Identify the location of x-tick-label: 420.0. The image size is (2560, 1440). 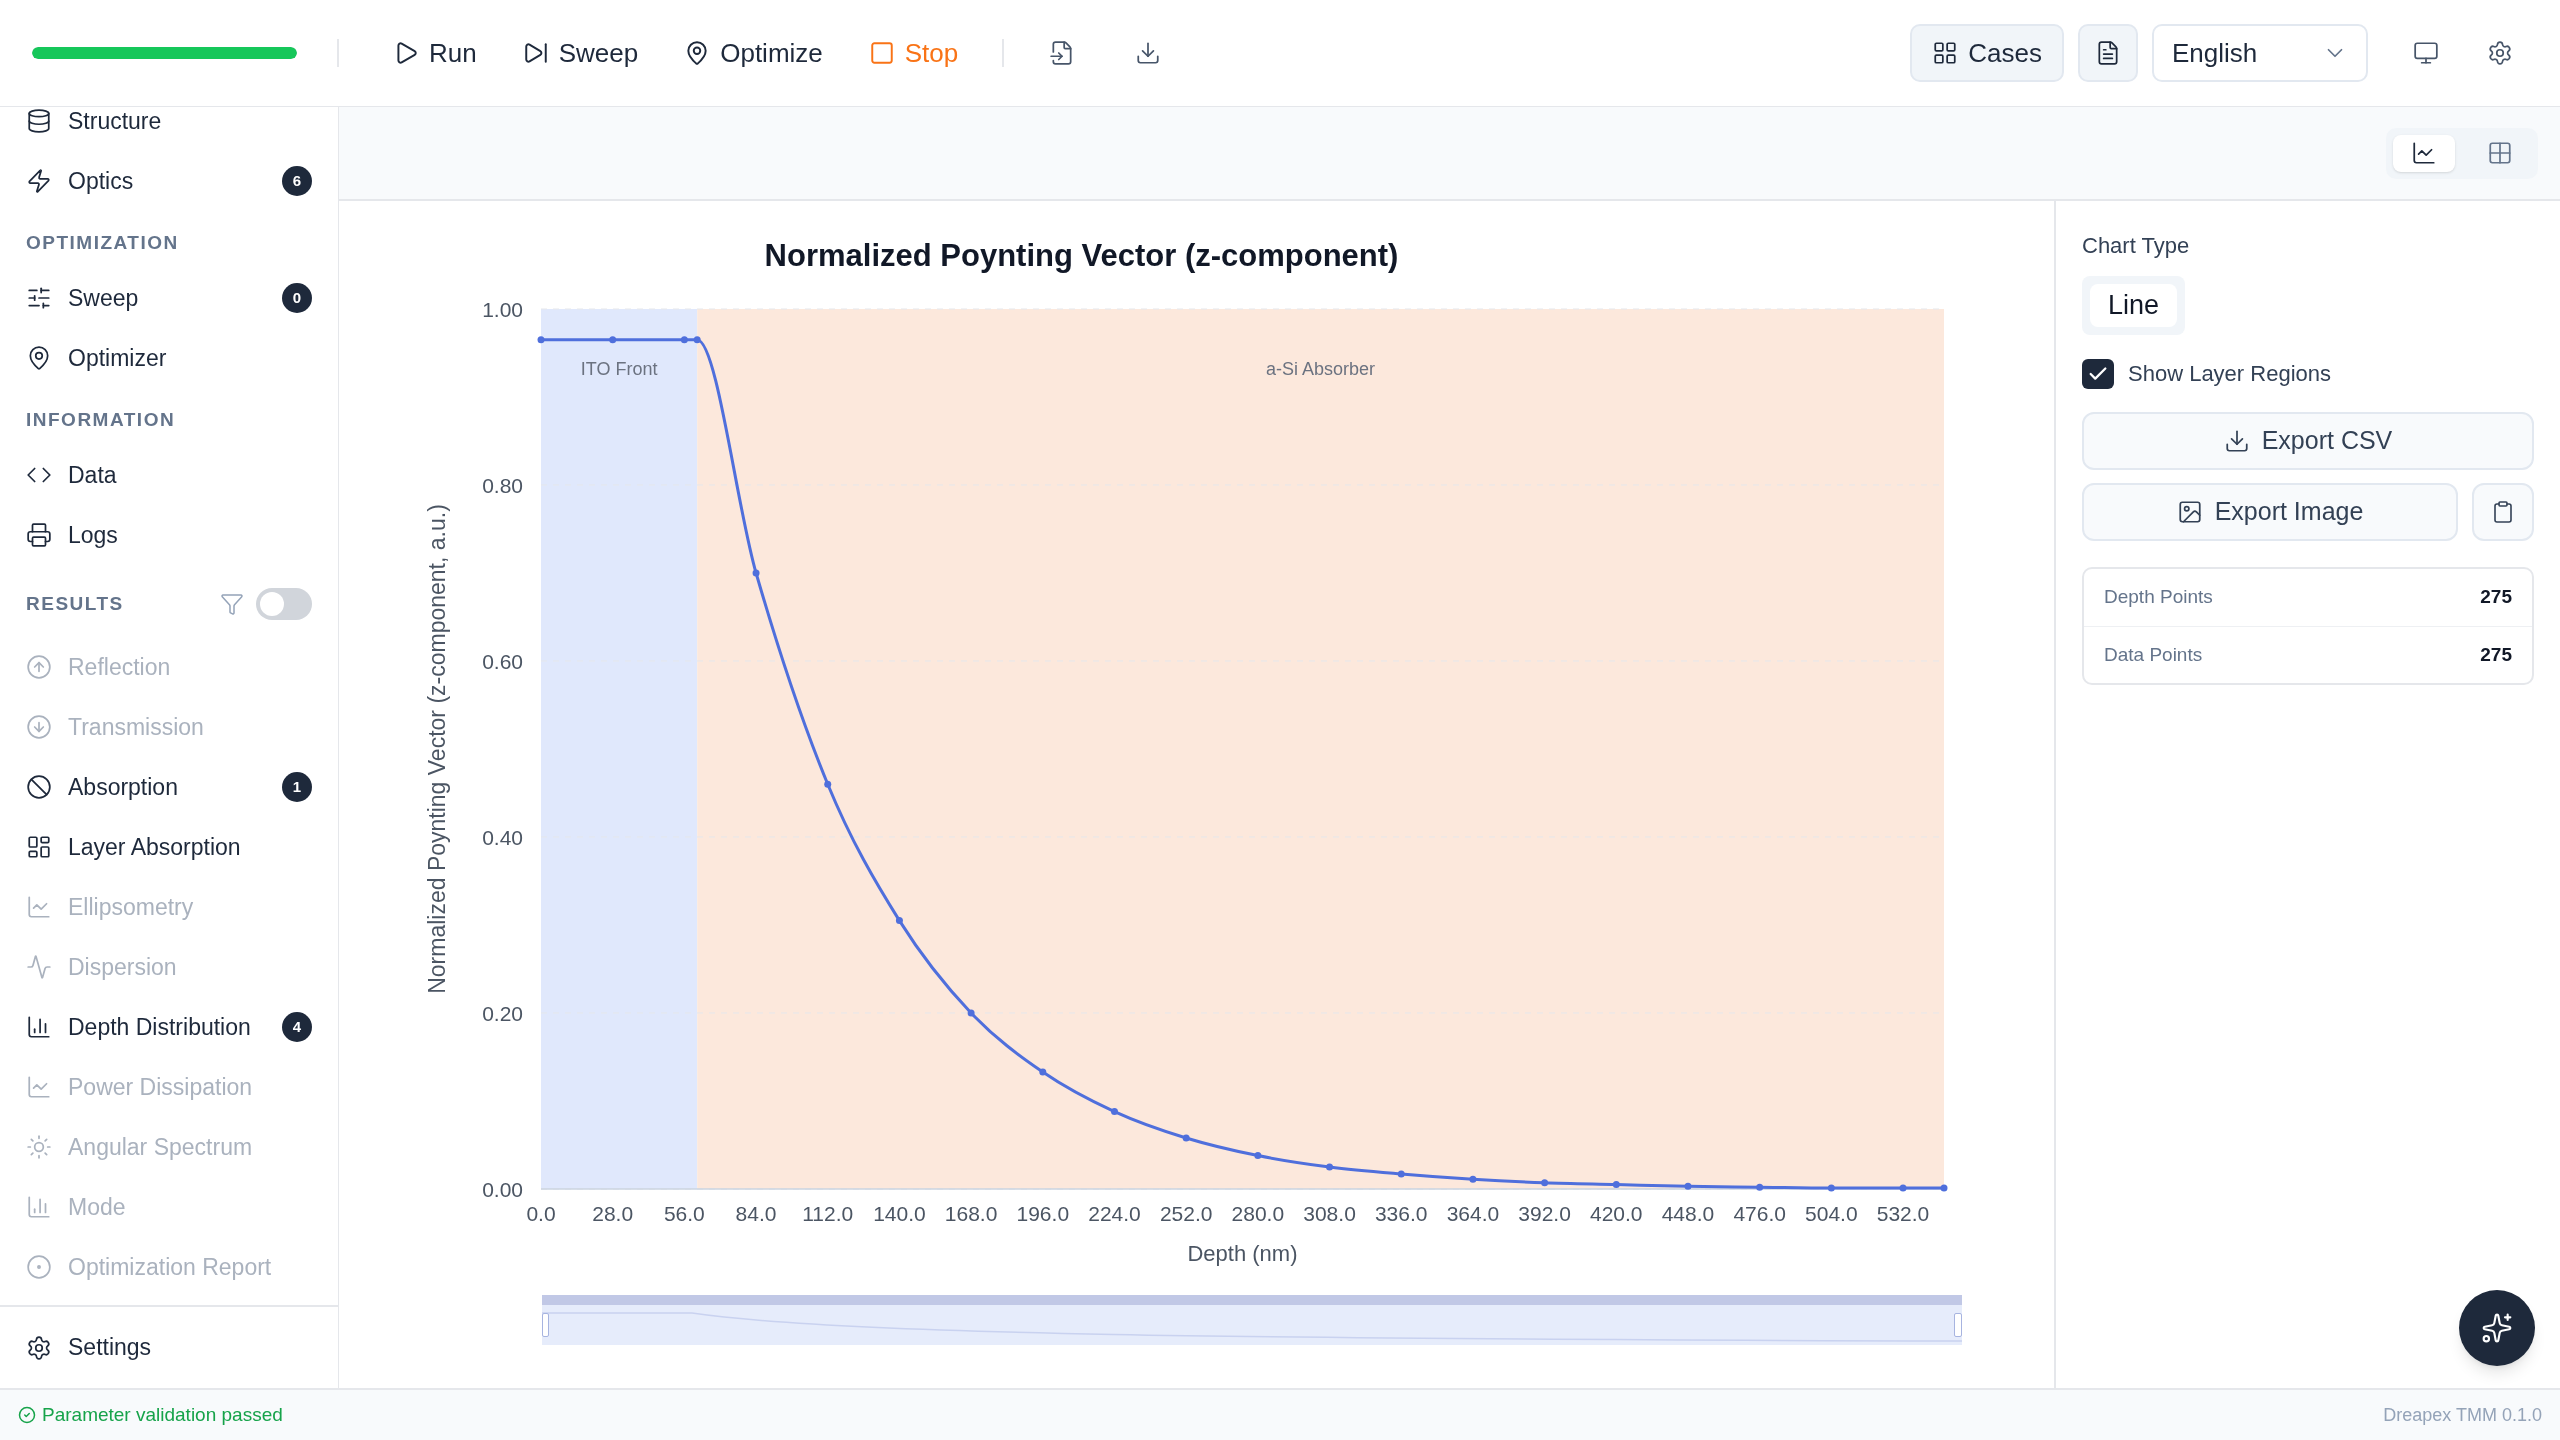
(1616, 1213).